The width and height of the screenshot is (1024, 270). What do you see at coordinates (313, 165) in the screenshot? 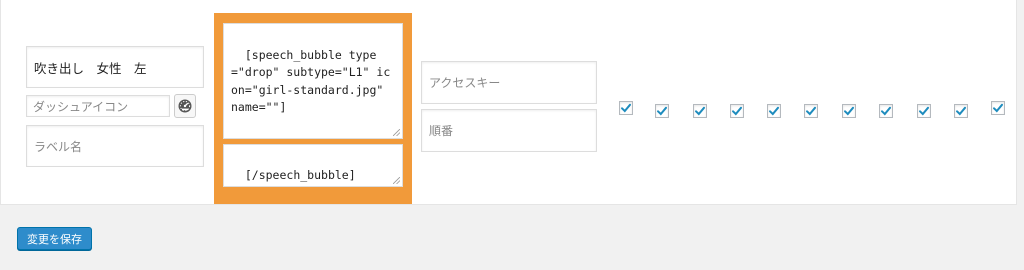
I see `close-tag-textarea: [/speech_bubble]` at bounding box center [313, 165].